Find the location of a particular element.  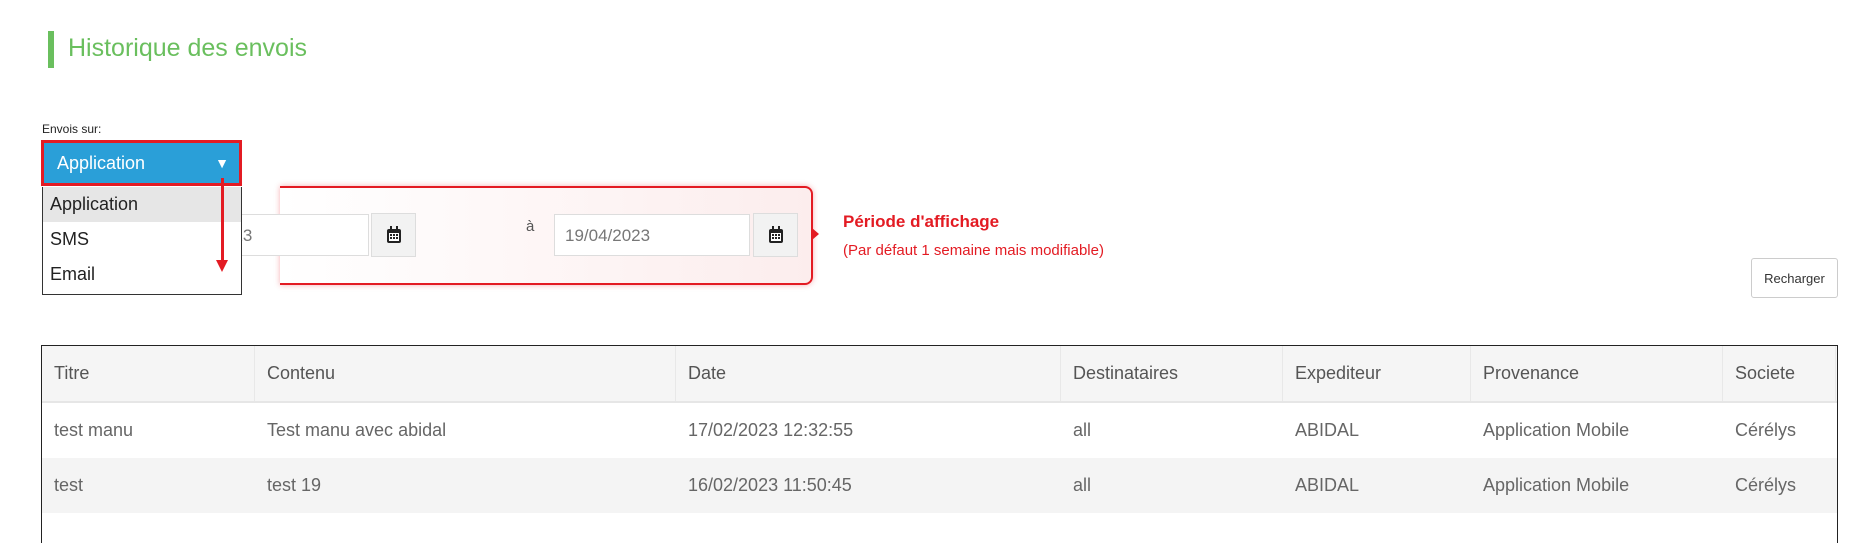

title-accent-bar is located at coordinates (51, 49).